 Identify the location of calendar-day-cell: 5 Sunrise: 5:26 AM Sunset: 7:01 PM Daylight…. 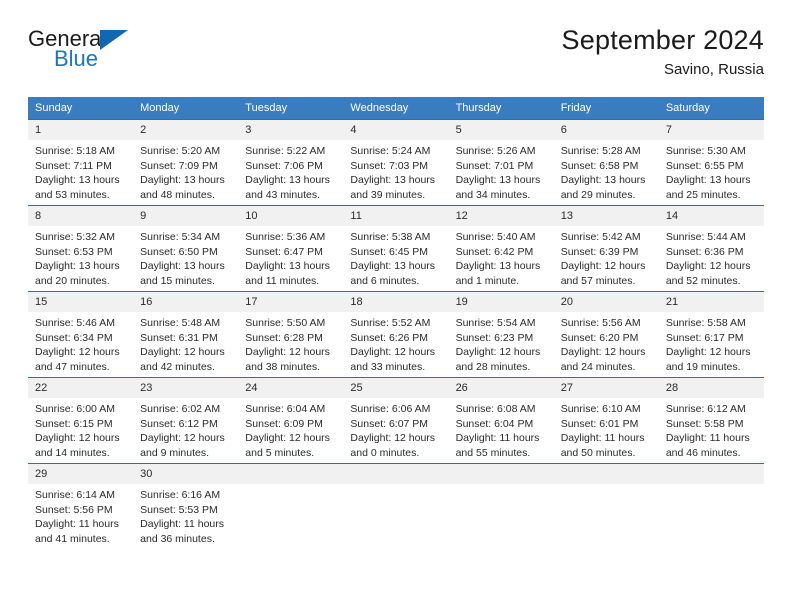
(501, 162).